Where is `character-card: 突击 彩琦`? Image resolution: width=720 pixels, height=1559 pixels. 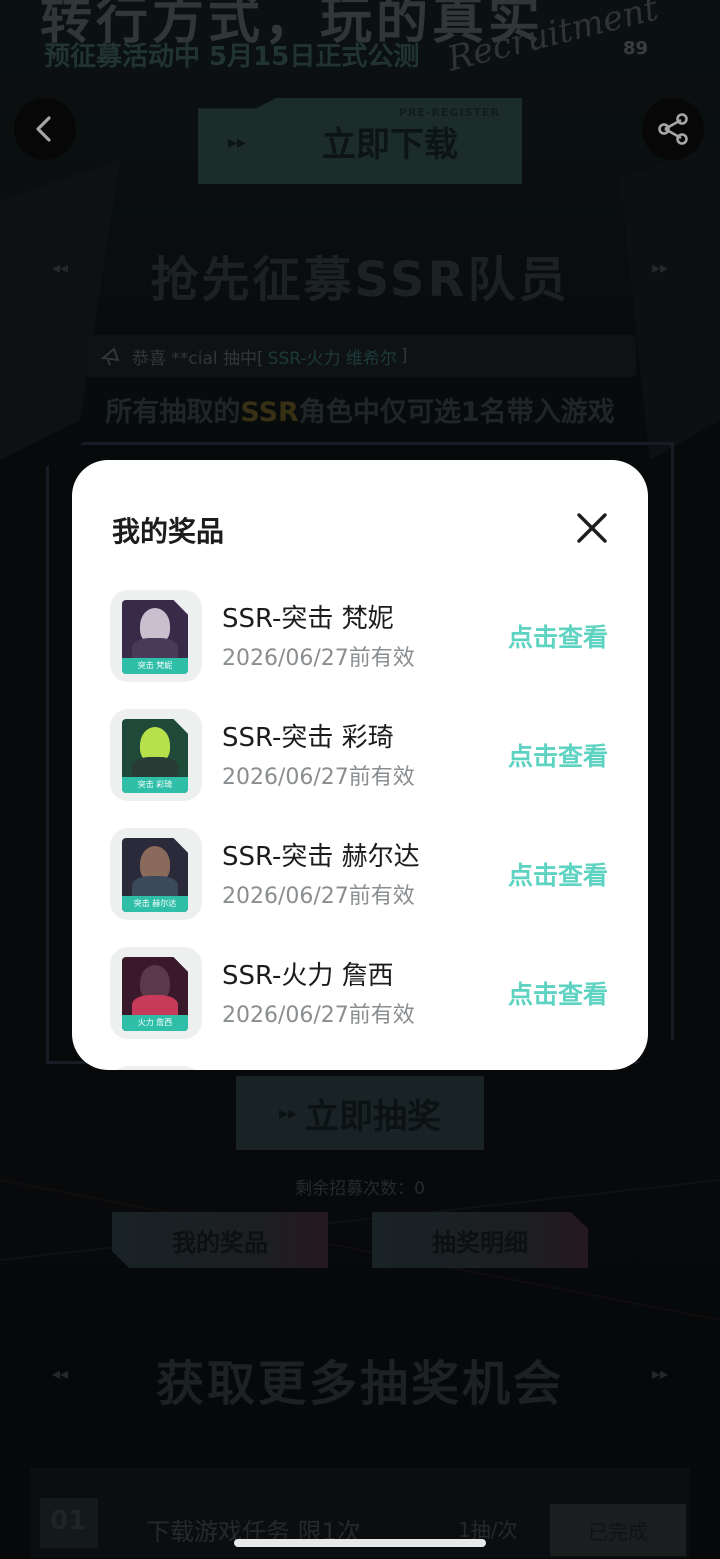 character-card: 突击 彩琦 is located at coordinates (155, 756).